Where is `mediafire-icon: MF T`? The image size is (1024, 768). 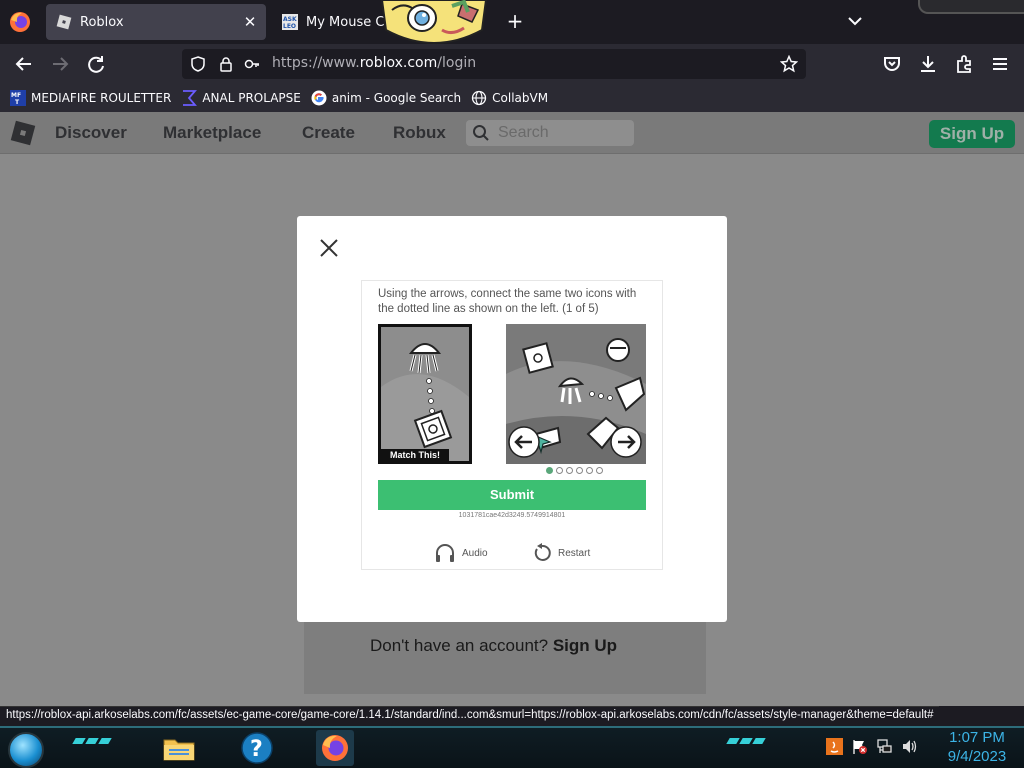 mediafire-icon: MF T is located at coordinates (18, 98).